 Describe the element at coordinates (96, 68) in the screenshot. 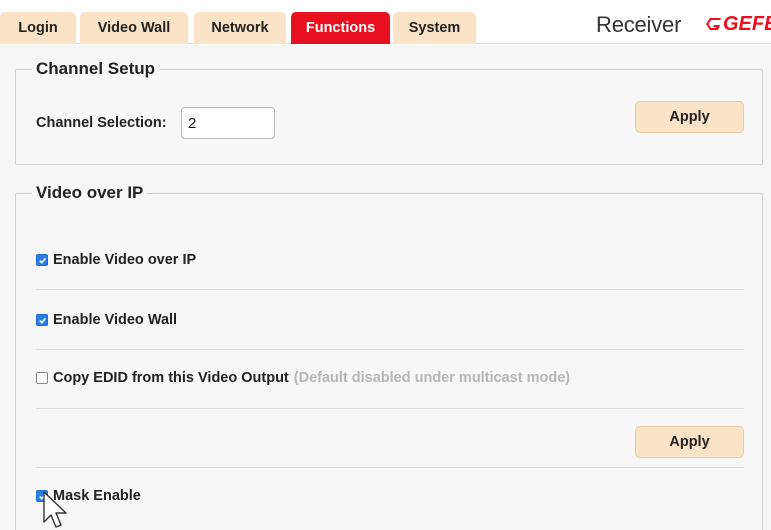

I see `channel-setup-legend: Channel Setup` at that location.